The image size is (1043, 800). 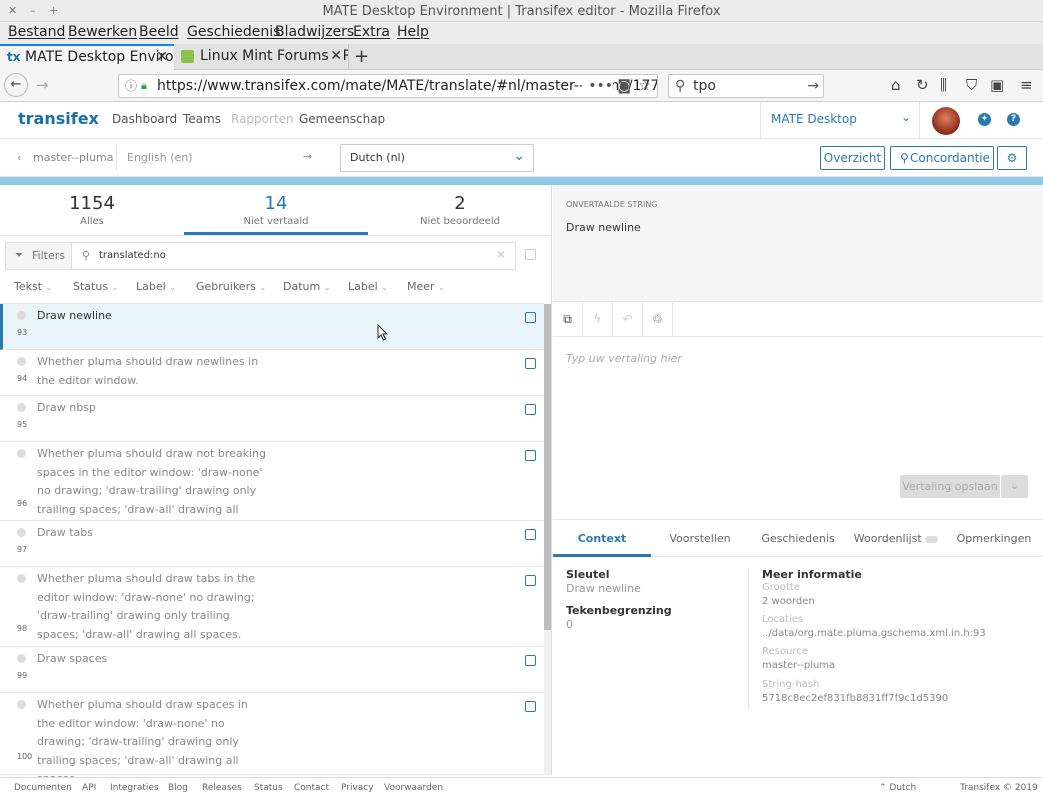 What do you see at coordinates (602, 538) in the screenshot?
I see `tab-context: Context` at bounding box center [602, 538].